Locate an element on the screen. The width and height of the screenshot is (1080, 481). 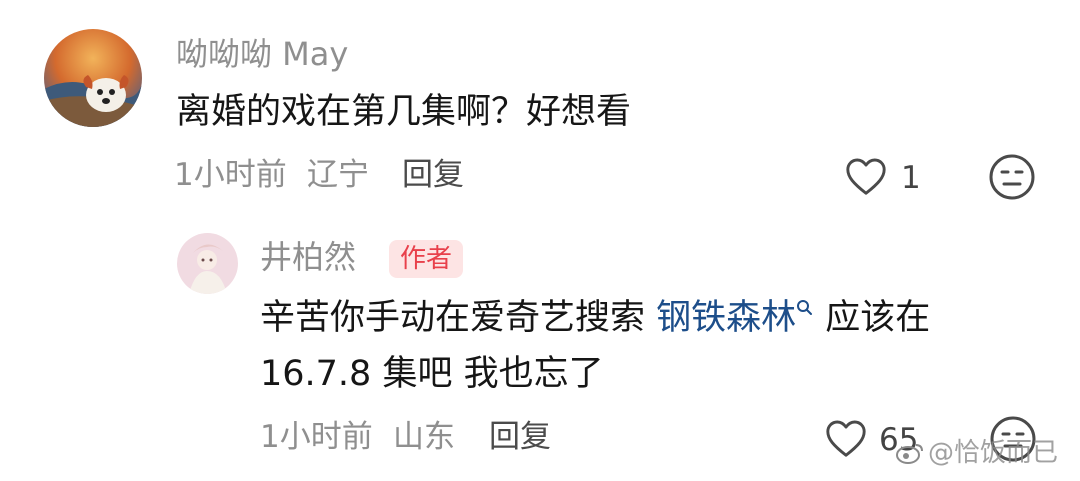
reply-avatar is located at coordinates (207, 263).